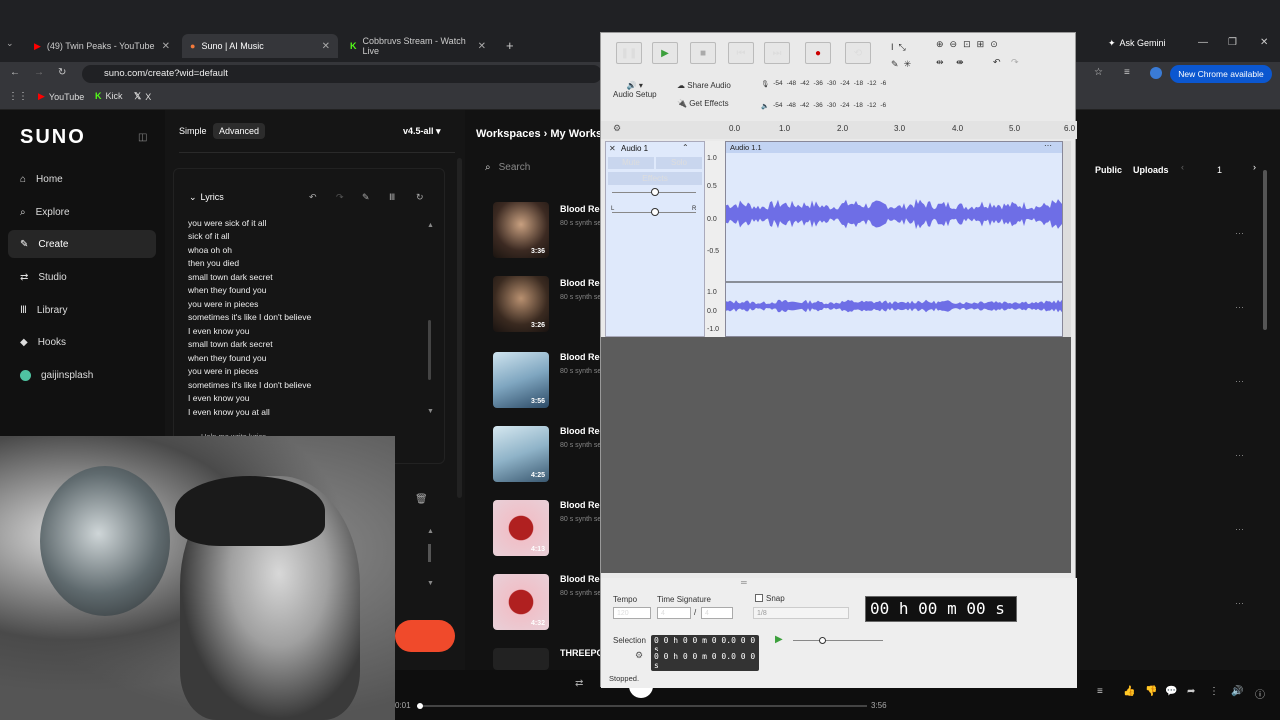  What do you see at coordinates (941, 609) in the screenshot?
I see `time-display: 00 h 00 m 00 s` at bounding box center [941, 609].